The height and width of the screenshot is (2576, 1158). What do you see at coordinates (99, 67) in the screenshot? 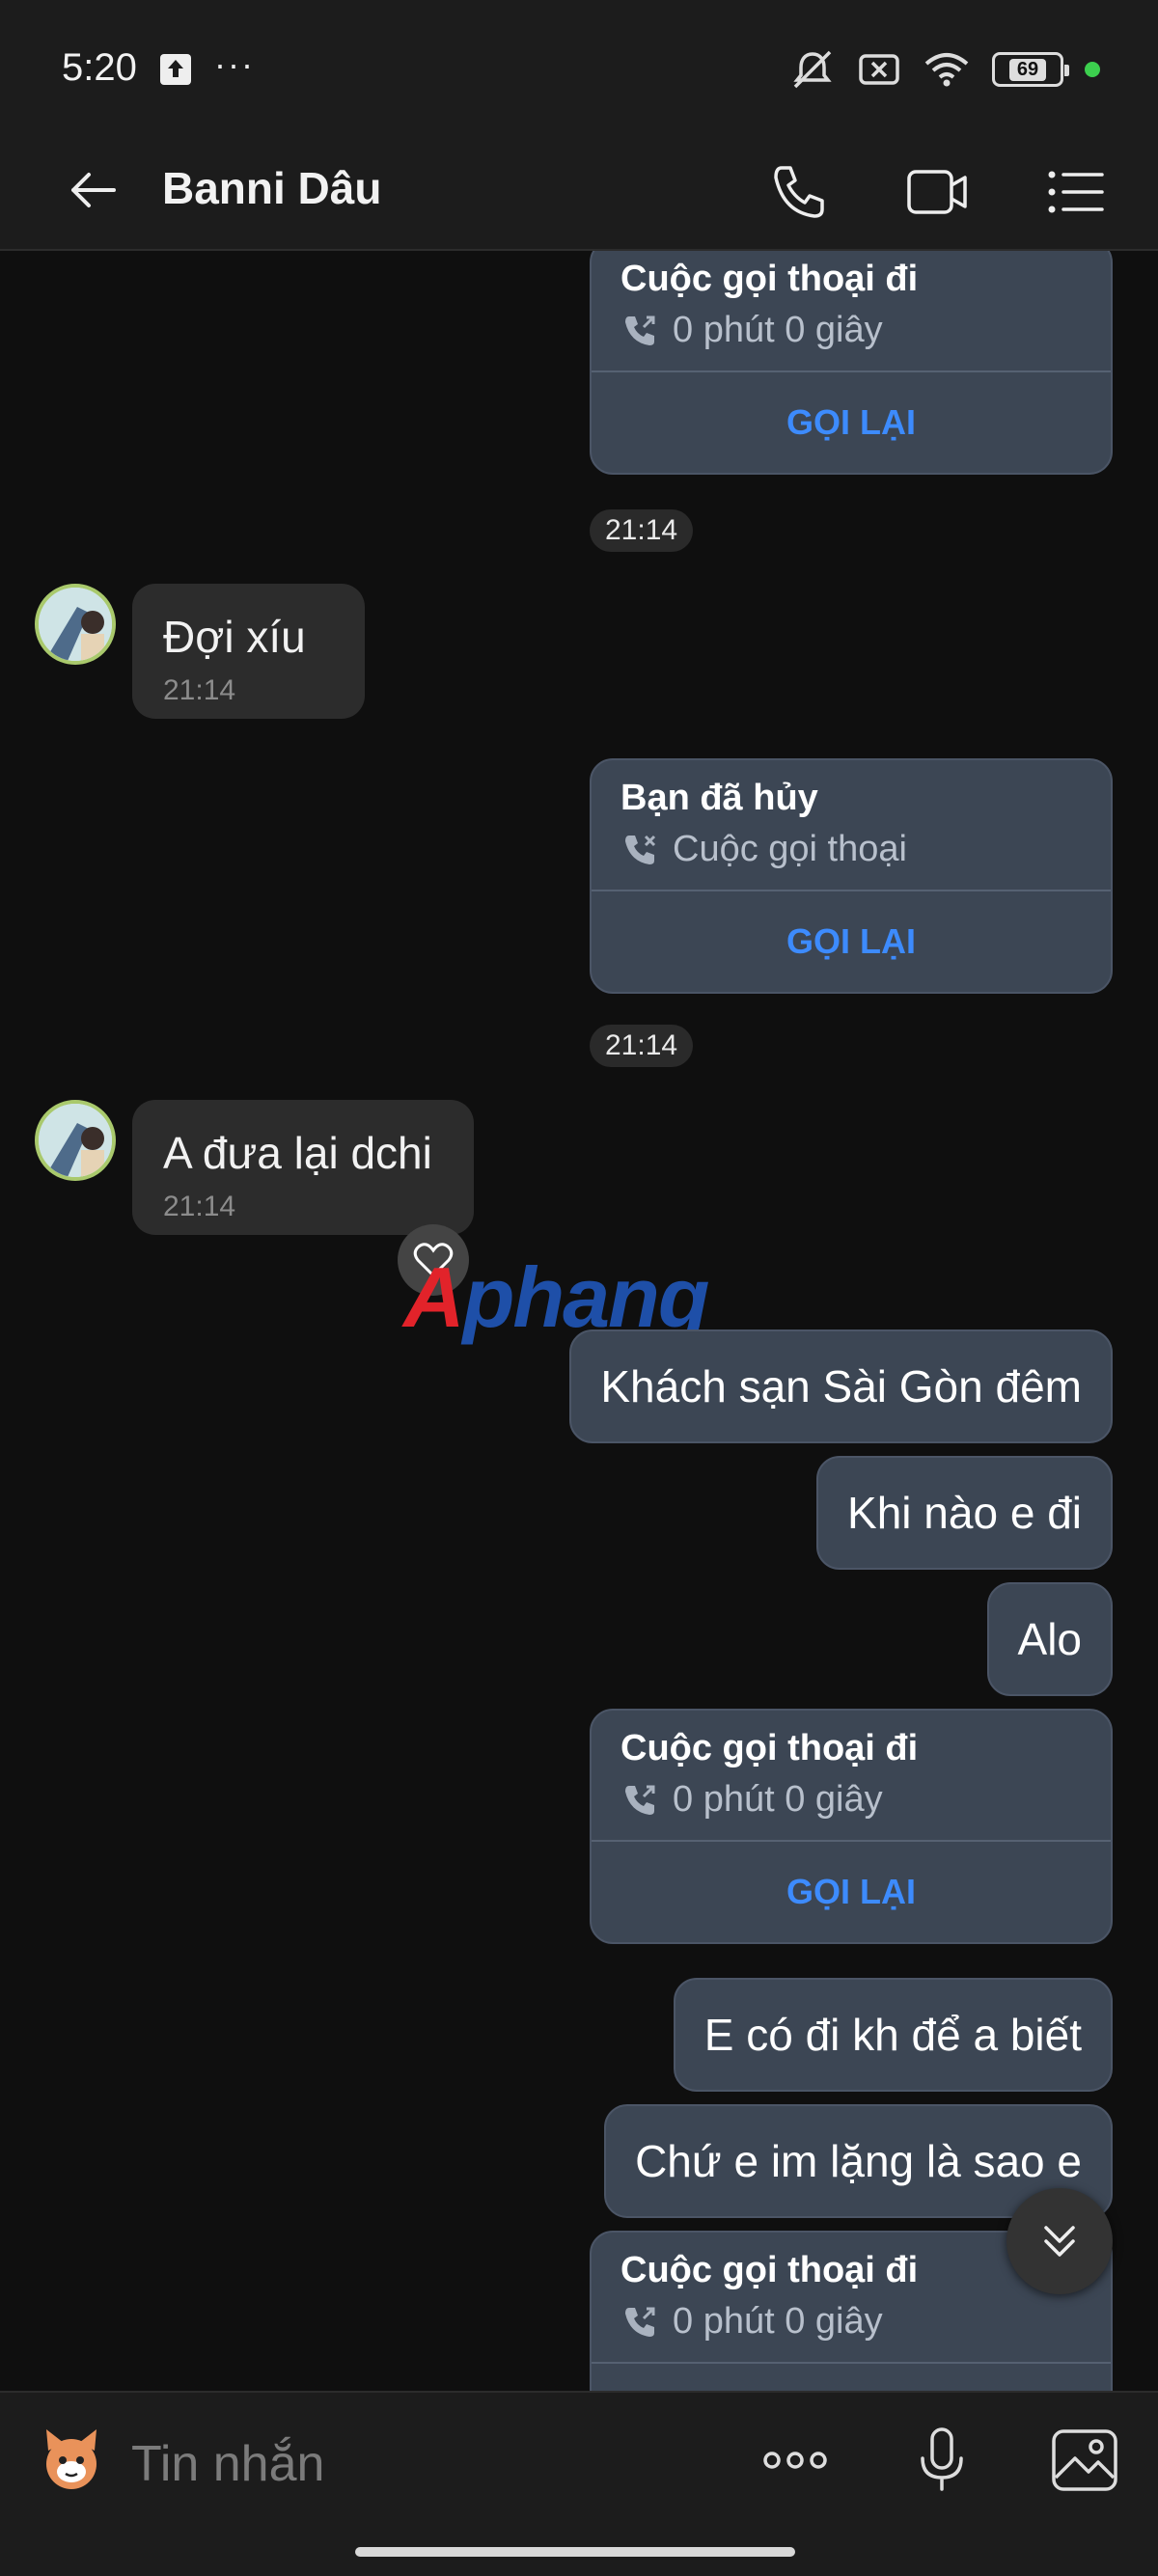
I see `status-time: 5:20` at bounding box center [99, 67].